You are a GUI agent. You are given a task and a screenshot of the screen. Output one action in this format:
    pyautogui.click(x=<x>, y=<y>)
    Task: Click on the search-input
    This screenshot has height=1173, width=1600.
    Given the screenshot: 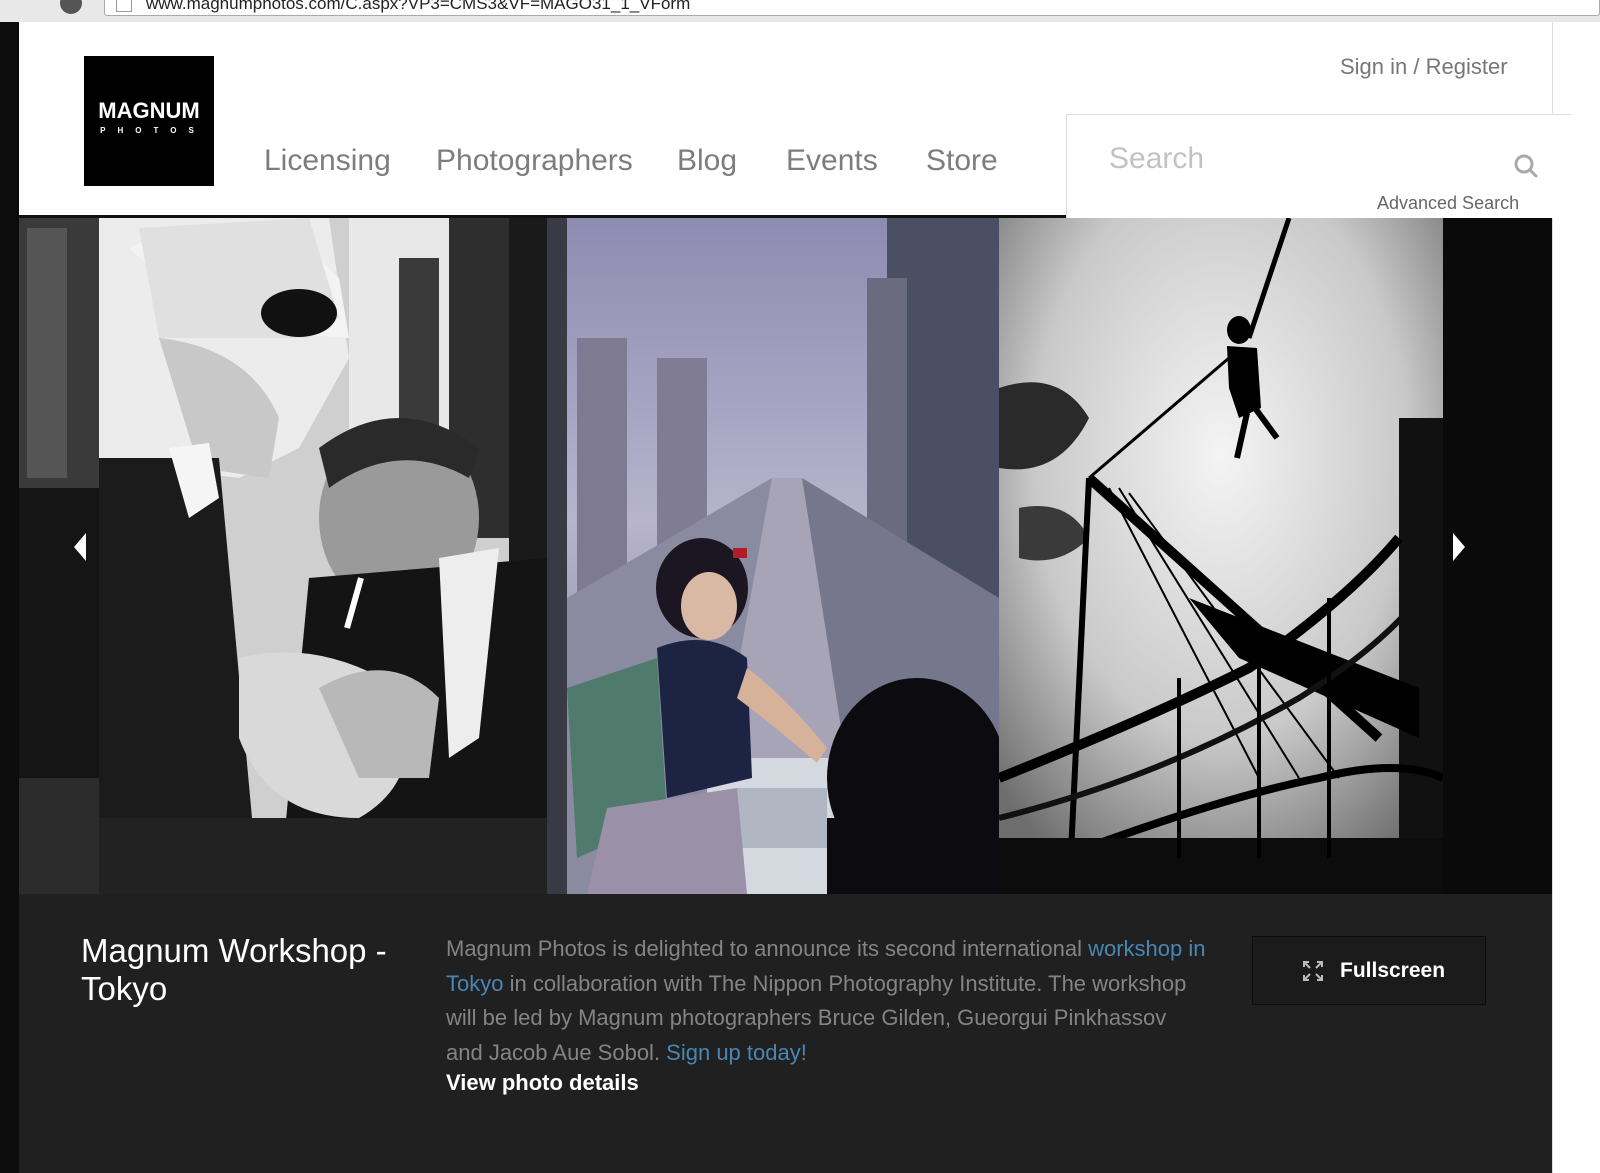 What is the action you would take?
    pyautogui.click(x=1289, y=159)
    